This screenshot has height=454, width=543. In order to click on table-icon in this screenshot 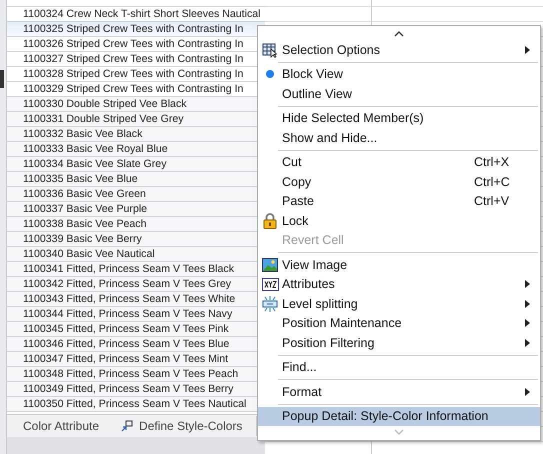, I will do `click(270, 50)`.